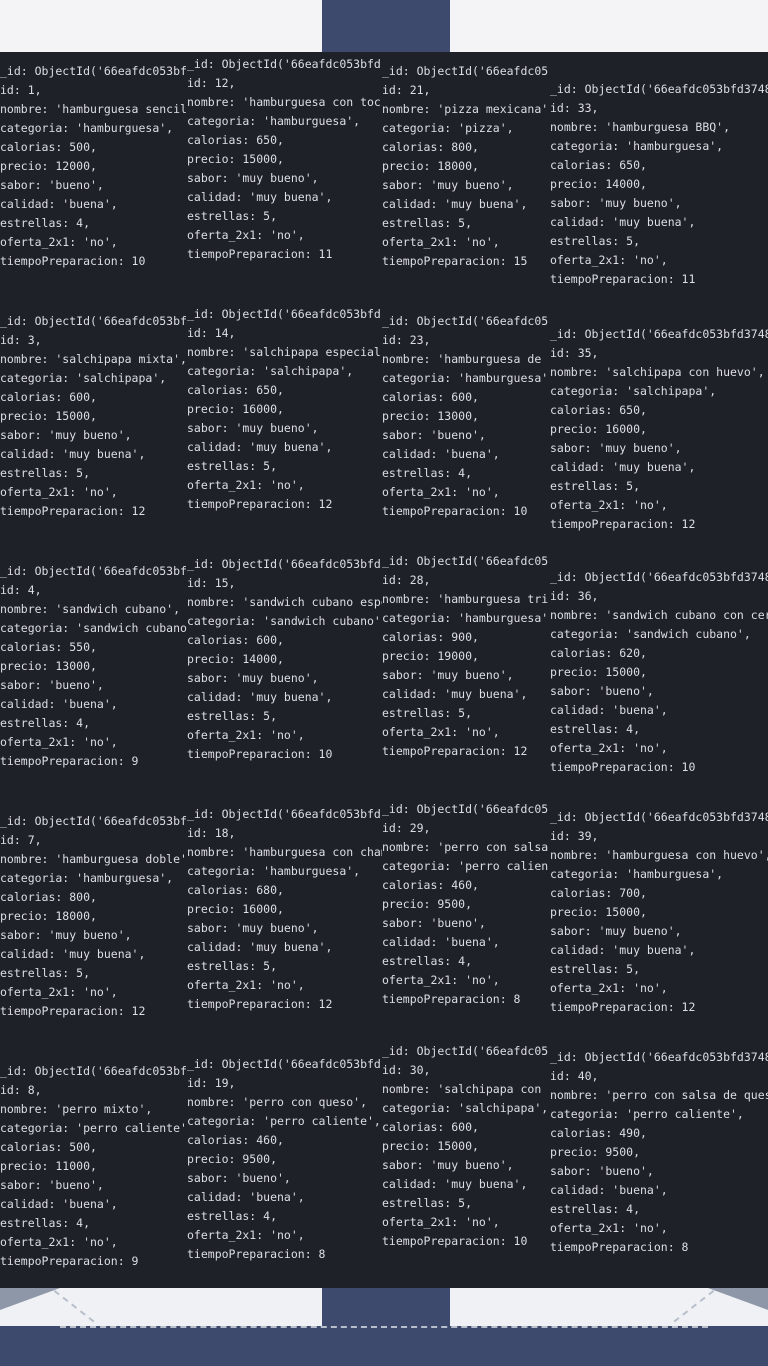 The image size is (768, 1366). I want to click on document-field-line: calorias: 700,, so click(598, 893).